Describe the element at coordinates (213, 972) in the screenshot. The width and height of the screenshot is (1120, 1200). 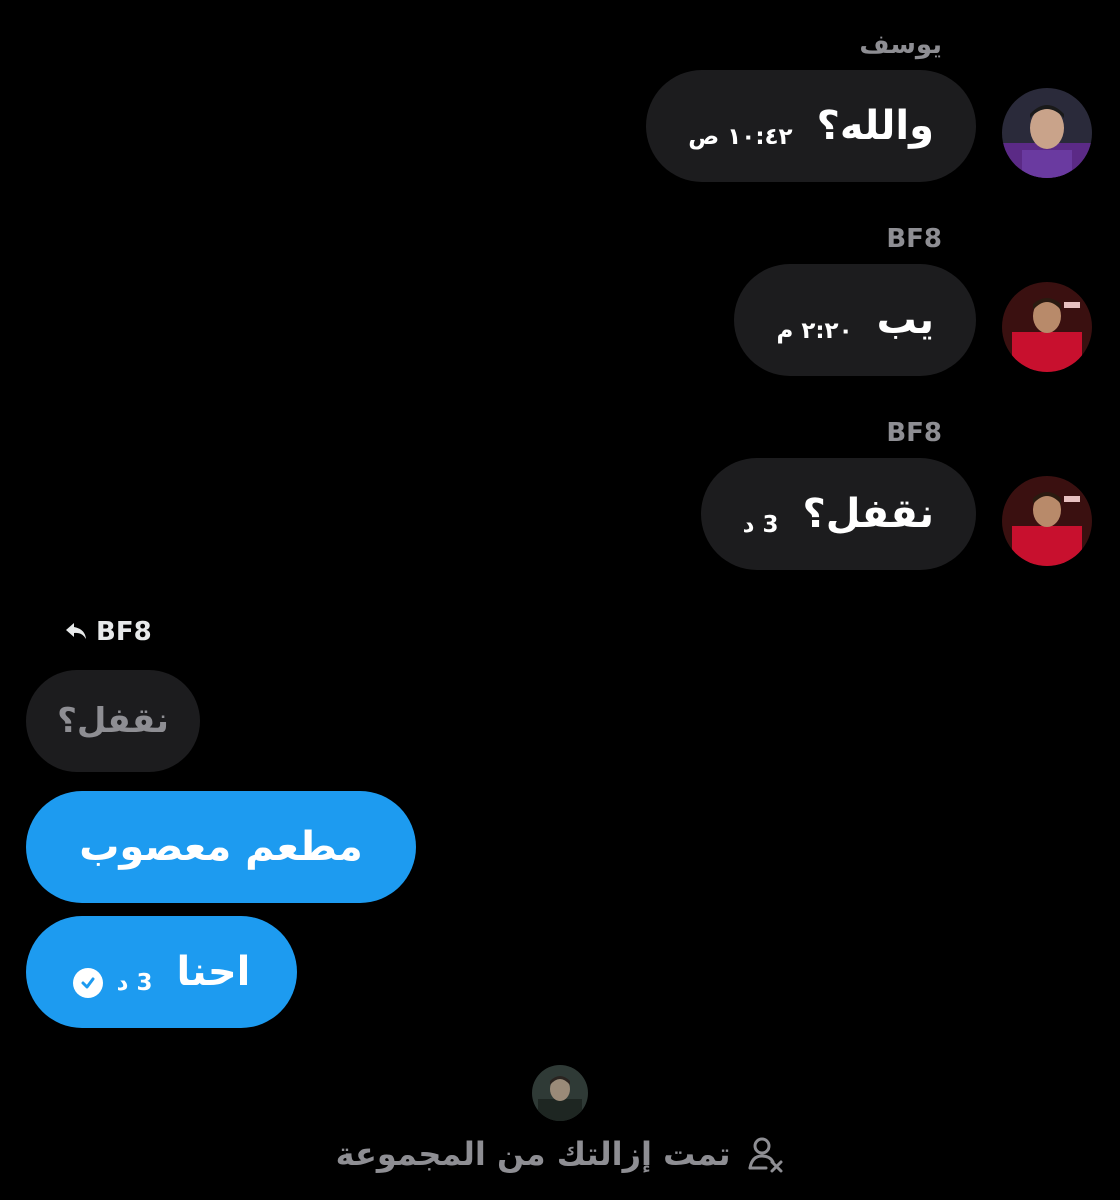
I see `message-text: احنا` at that location.